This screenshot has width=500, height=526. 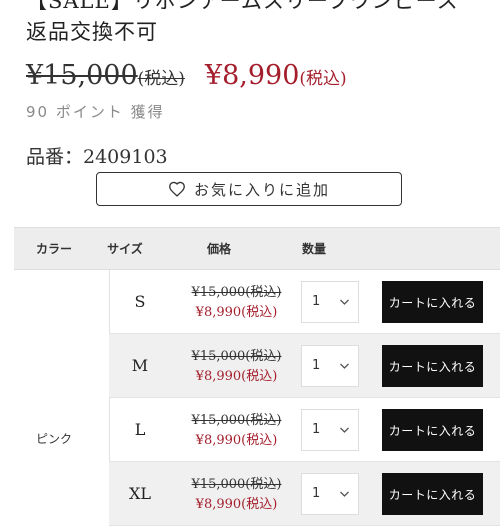 What do you see at coordinates (186, 80) in the screenshot?
I see `price-block: ¥15,000 (税込) ¥8,990 (税込)` at bounding box center [186, 80].